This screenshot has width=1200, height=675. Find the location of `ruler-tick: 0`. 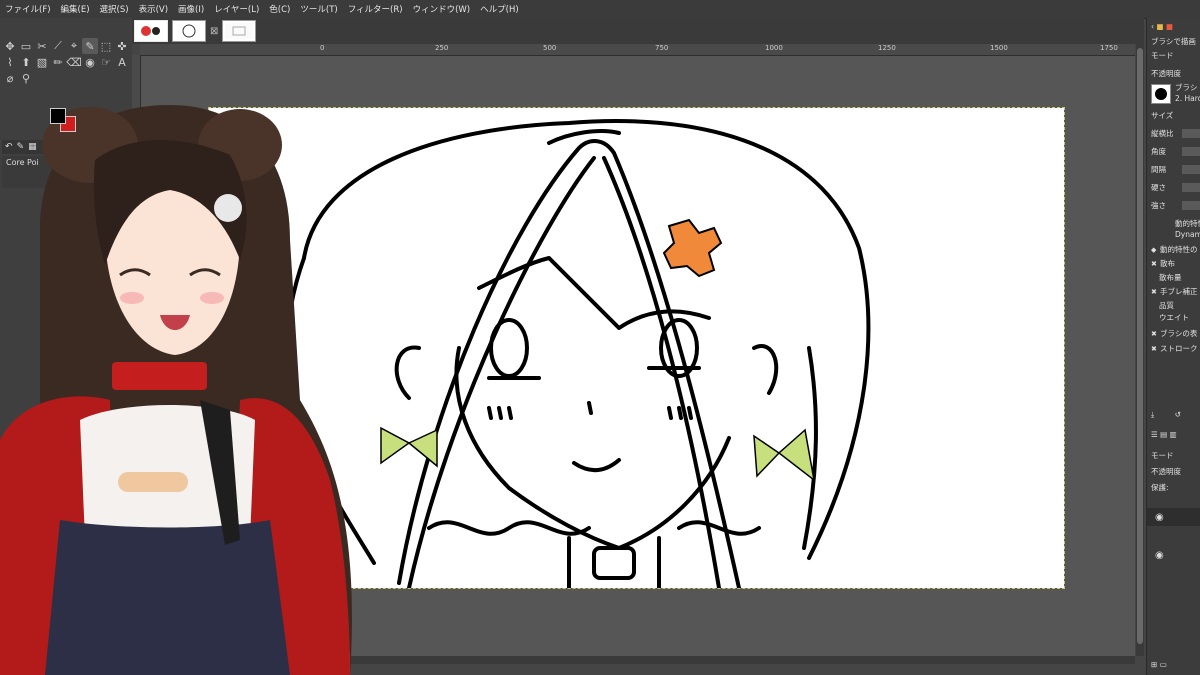

ruler-tick: 0 is located at coordinates (322, 48).